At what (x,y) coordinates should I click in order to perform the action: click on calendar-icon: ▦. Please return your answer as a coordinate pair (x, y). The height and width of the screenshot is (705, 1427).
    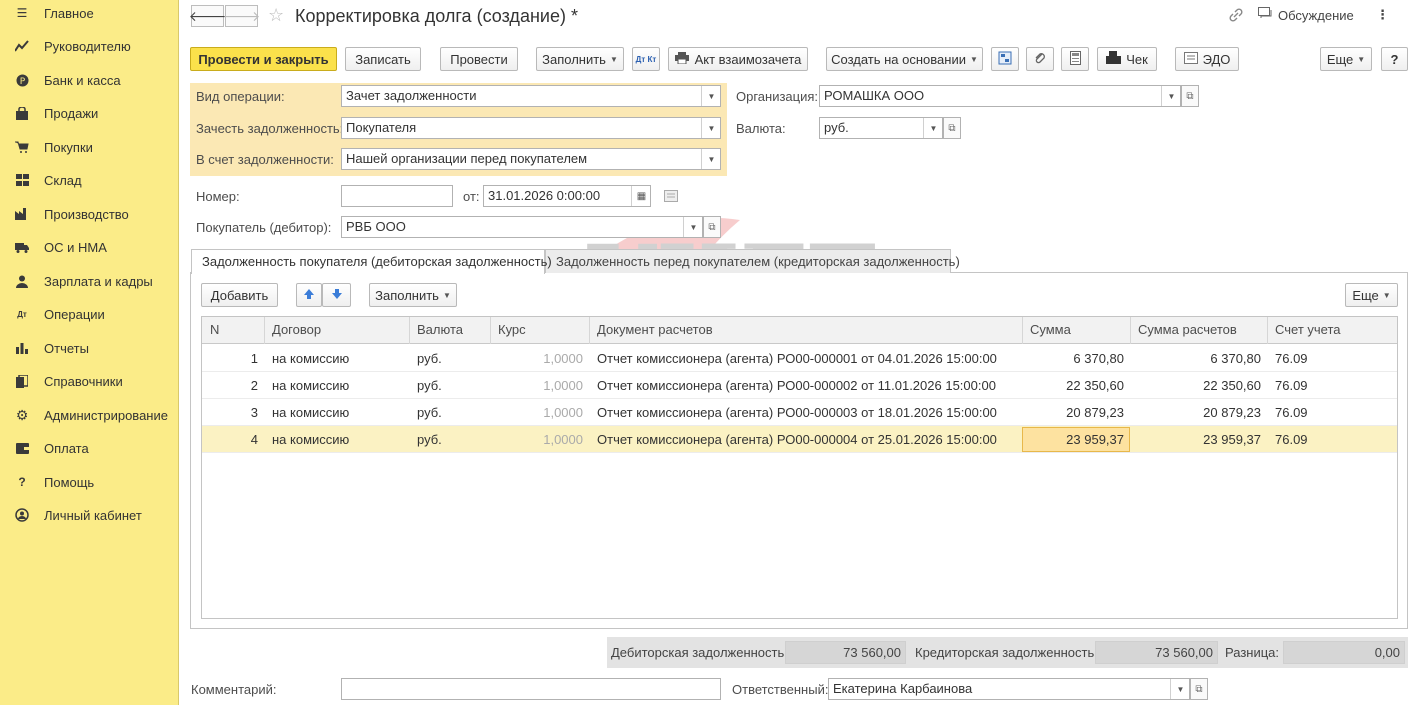
    Looking at the image, I should click on (640, 196).